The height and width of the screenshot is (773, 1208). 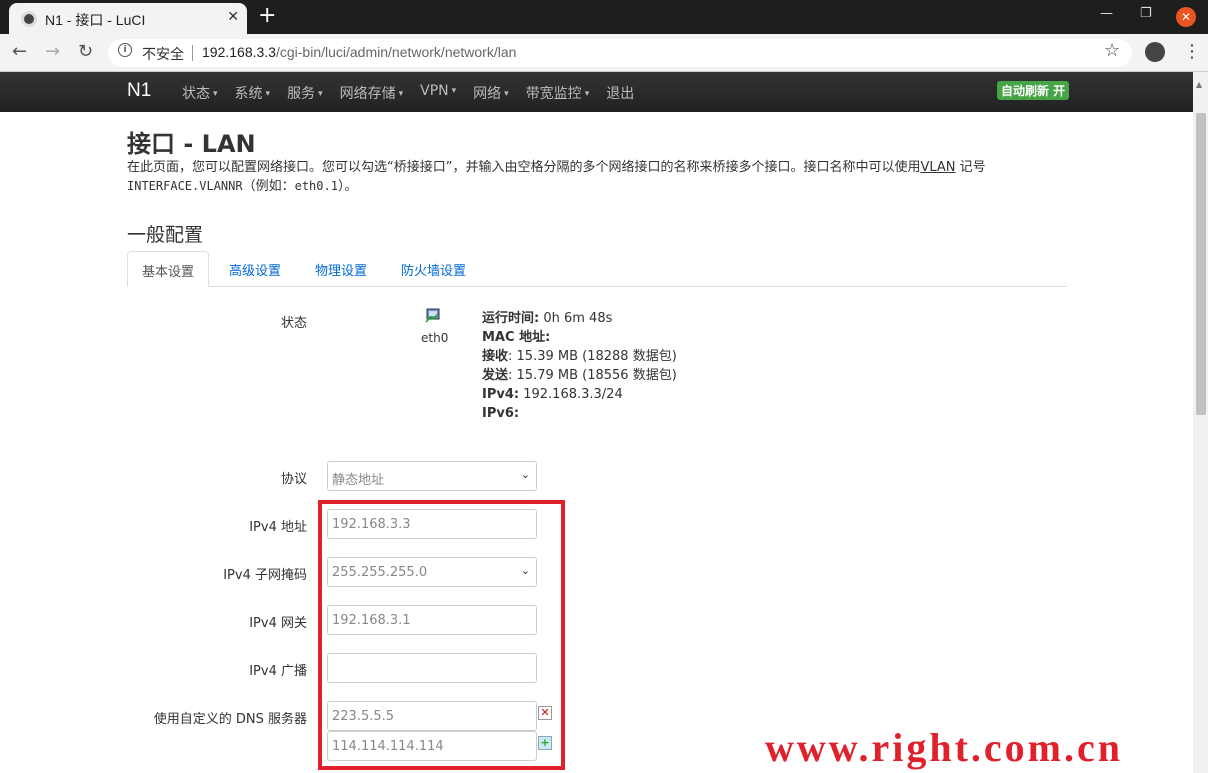 I want to click on mac-line: MAC 地址:, so click(x=579, y=337).